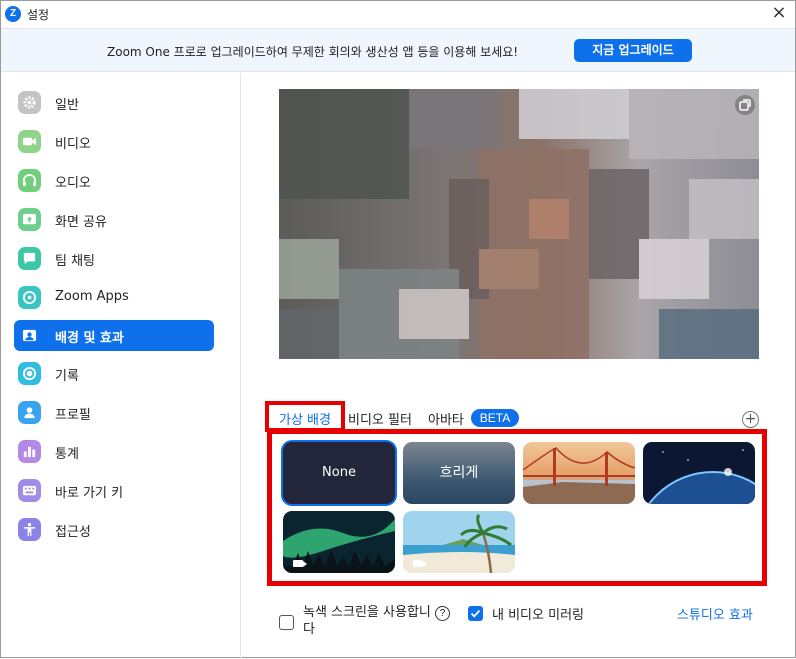  What do you see at coordinates (446, 418) in the screenshot?
I see `tab-avatars: 아바타` at bounding box center [446, 418].